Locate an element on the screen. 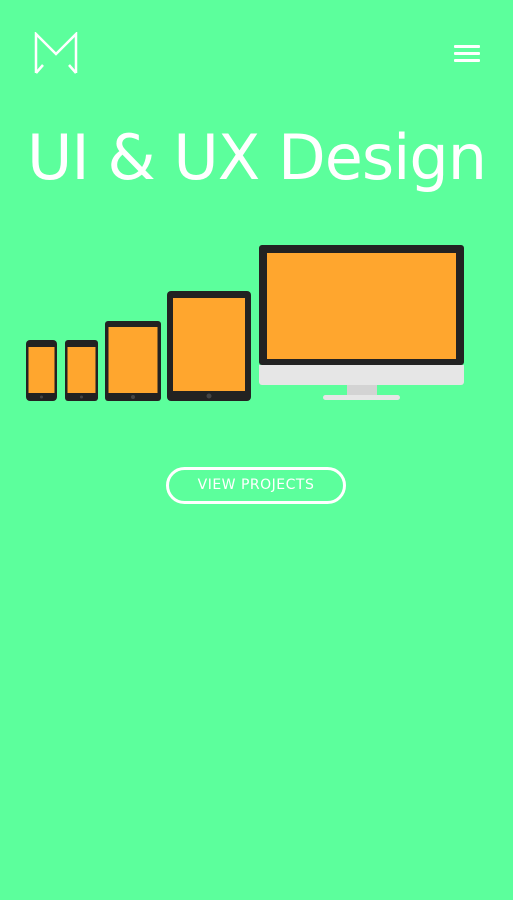 The height and width of the screenshot is (900, 513). tablet-small-device is located at coordinates (133, 361).